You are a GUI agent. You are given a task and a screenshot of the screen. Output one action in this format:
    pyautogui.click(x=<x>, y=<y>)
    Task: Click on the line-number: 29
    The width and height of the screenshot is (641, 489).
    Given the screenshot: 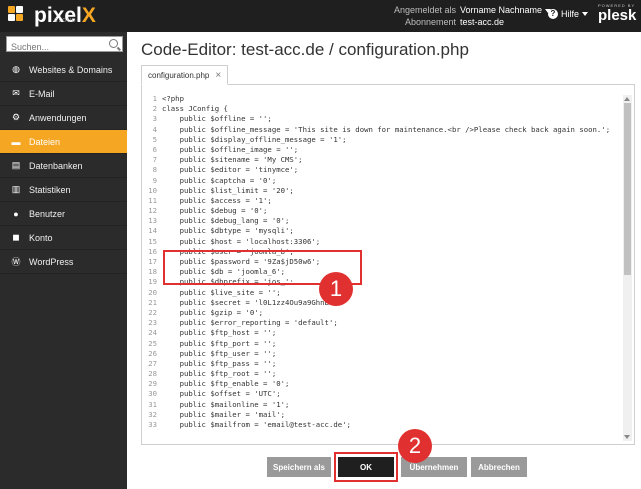 What is the action you would take?
    pyautogui.click(x=152, y=384)
    